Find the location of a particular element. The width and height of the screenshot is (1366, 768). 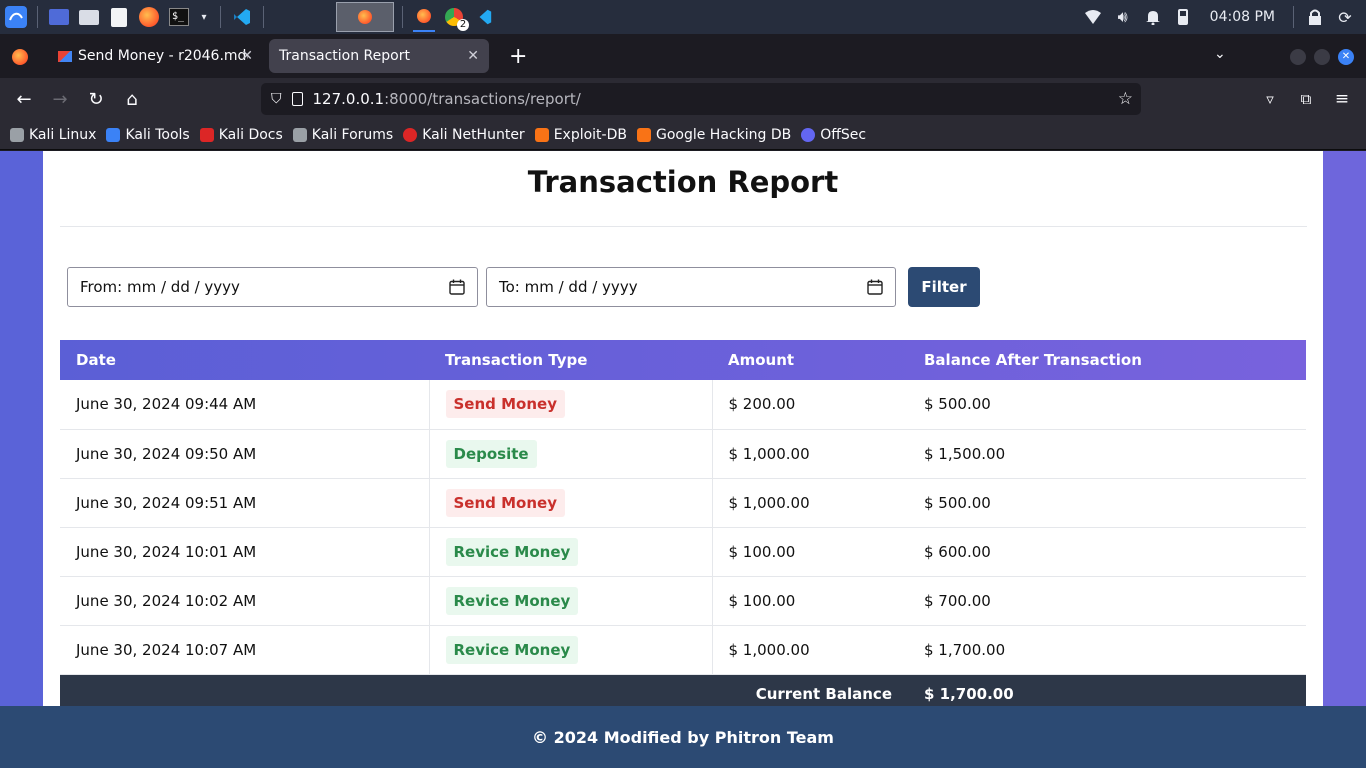

tracking-shield-icon: ⛉ is located at coordinates (276, 99).